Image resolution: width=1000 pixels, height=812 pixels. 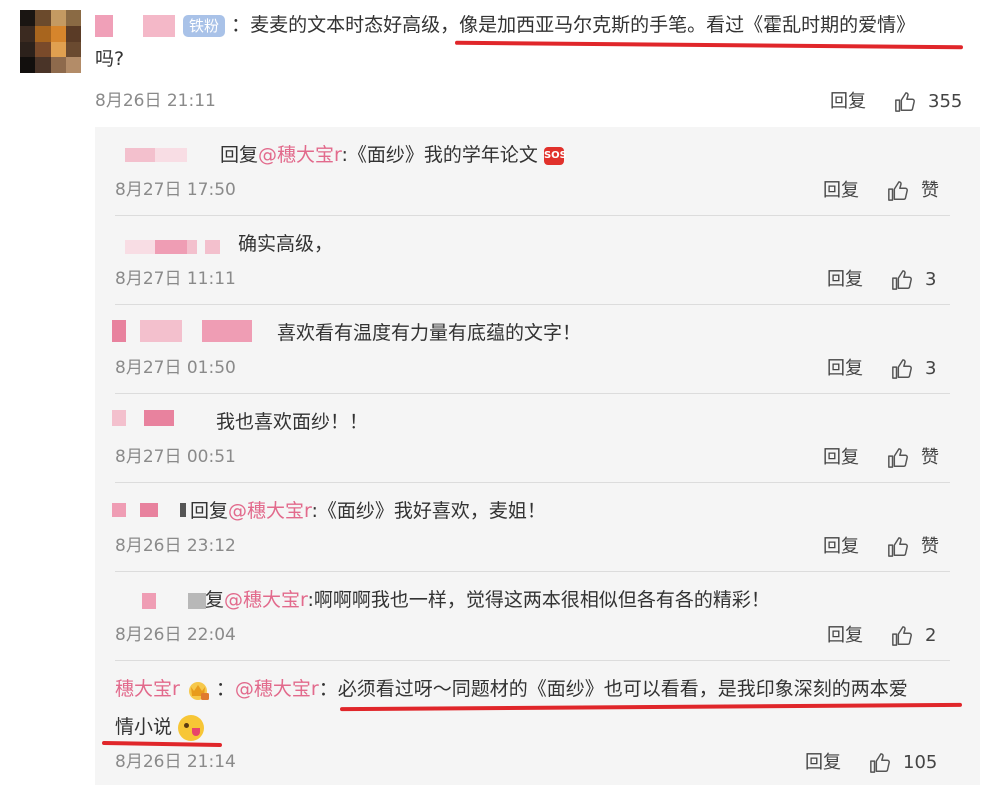 What do you see at coordinates (175, 546) in the screenshot?
I see `reply-5-time: 8月26日 23:12` at bounding box center [175, 546].